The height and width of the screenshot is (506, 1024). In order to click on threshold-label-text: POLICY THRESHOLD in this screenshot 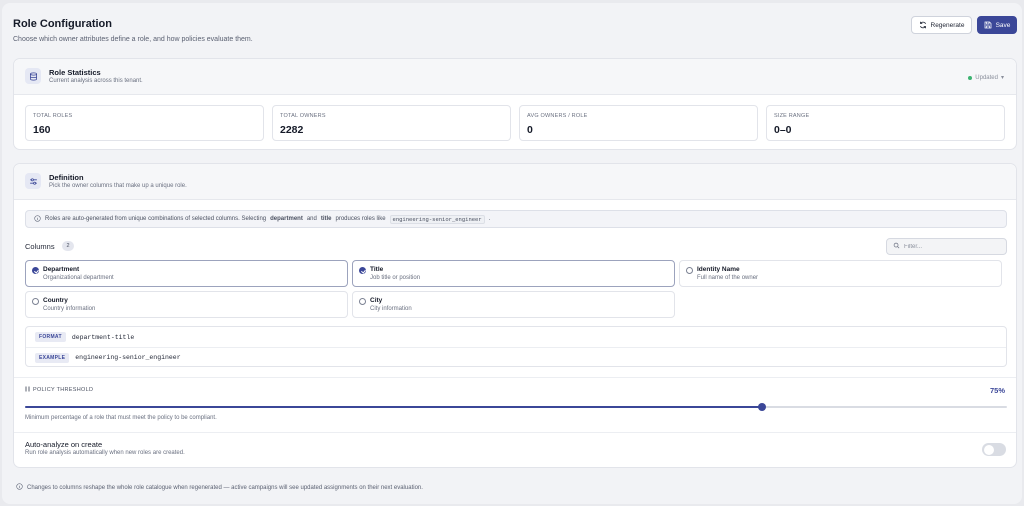, I will do `click(63, 390)`.